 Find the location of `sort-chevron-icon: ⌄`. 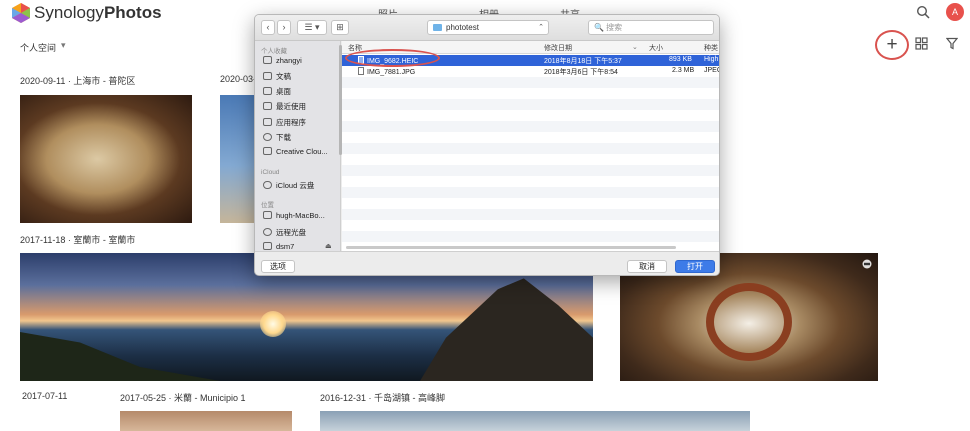

sort-chevron-icon: ⌄ is located at coordinates (635, 47).